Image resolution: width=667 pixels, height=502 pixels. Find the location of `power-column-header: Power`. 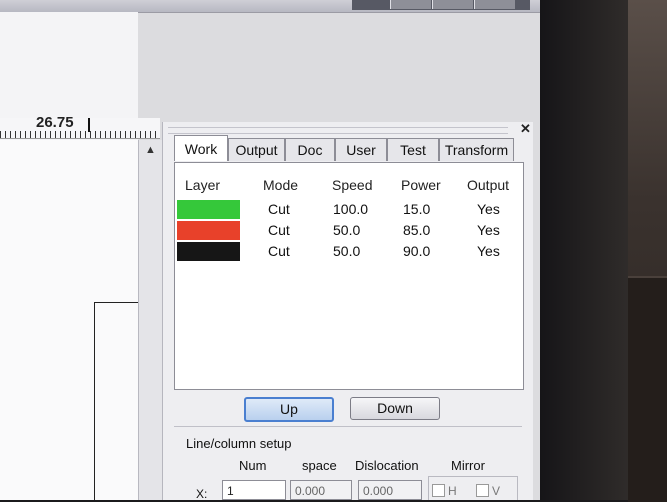

power-column-header: Power is located at coordinates (421, 185).